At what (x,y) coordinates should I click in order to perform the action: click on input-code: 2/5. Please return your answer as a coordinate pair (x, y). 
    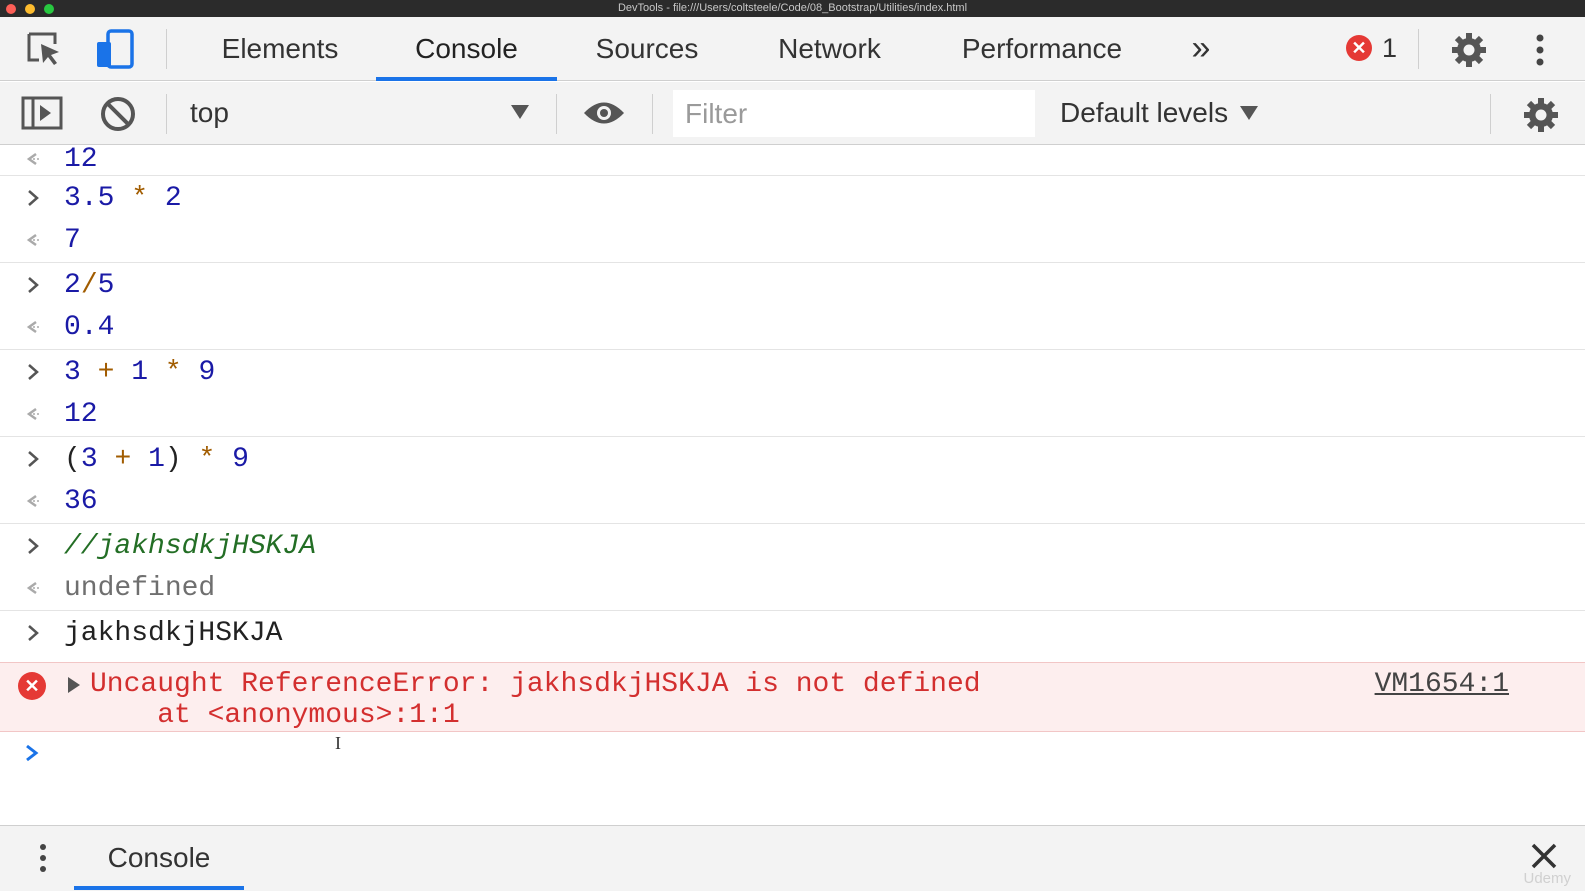
    Looking at the image, I should click on (89, 285).